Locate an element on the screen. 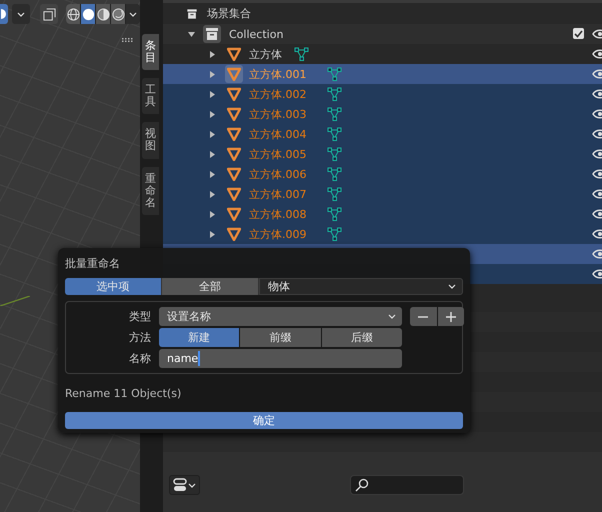 The image size is (602, 512). outliner-row: 立方体.006 is located at coordinates (382, 174).